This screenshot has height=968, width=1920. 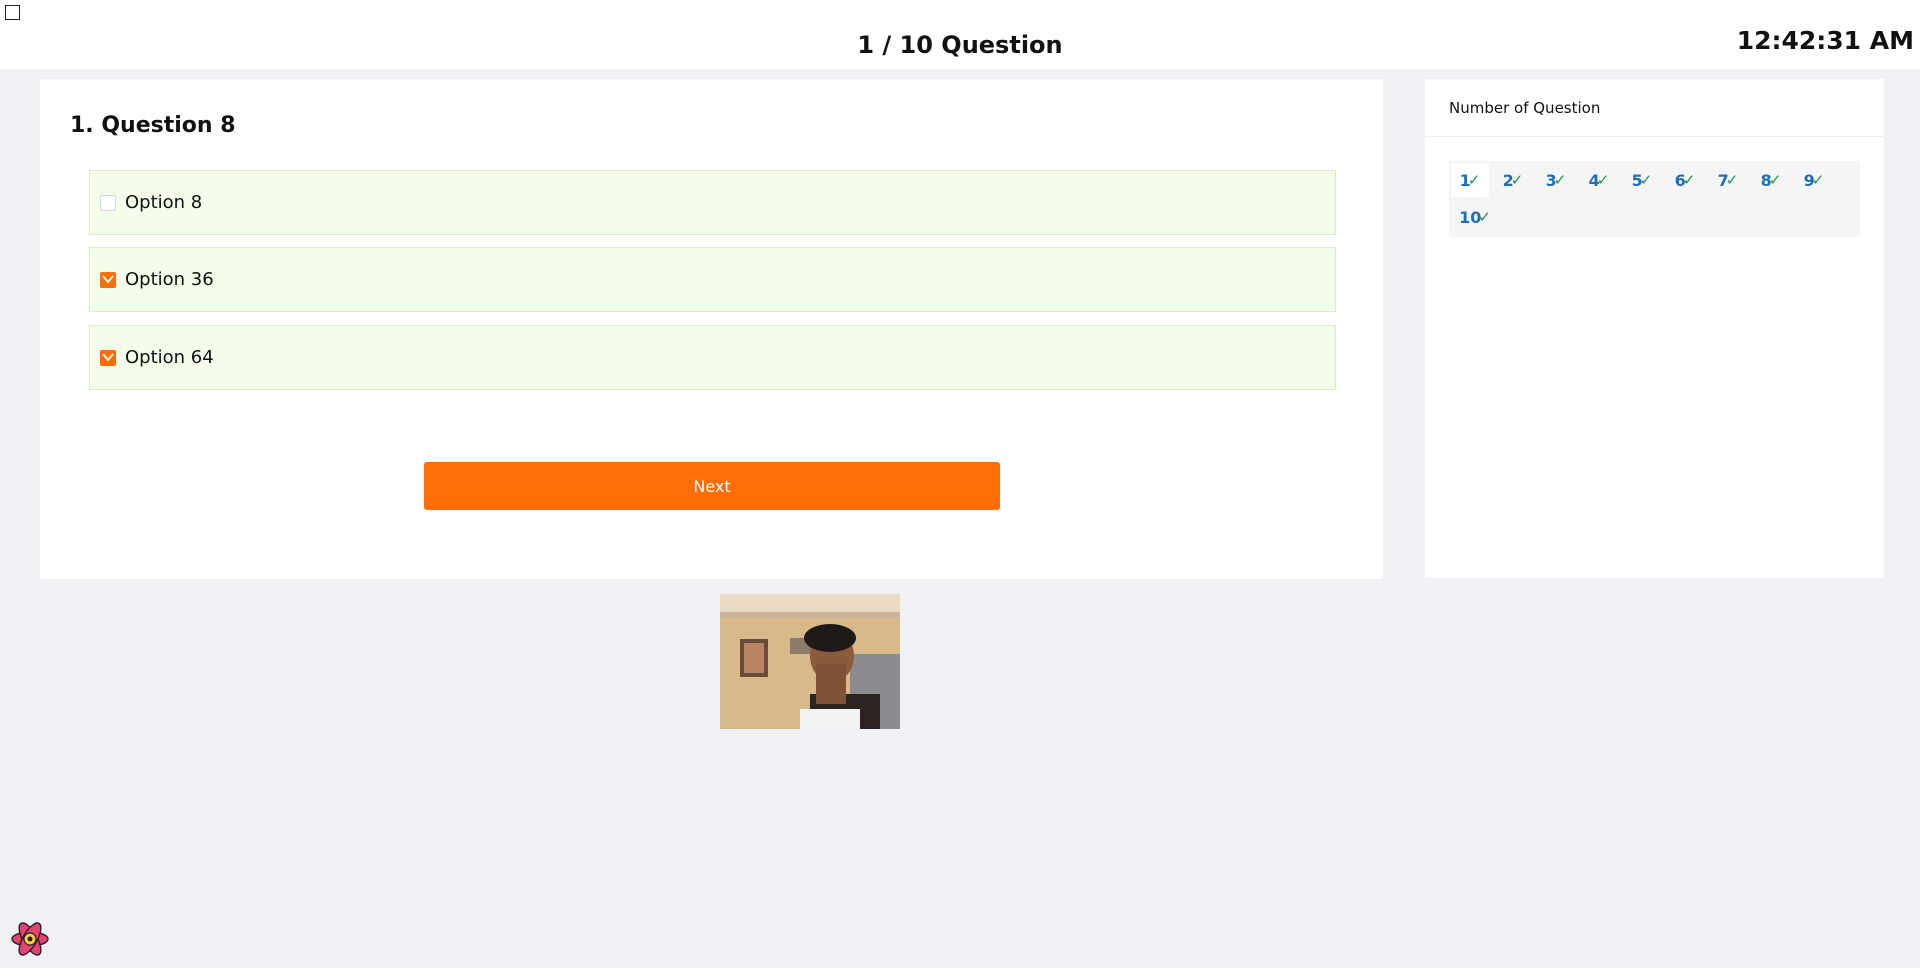 What do you see at coordinates (712, 202) in the screenshot?
I see `option-1: Option 8` at bounding box center [712, 202].